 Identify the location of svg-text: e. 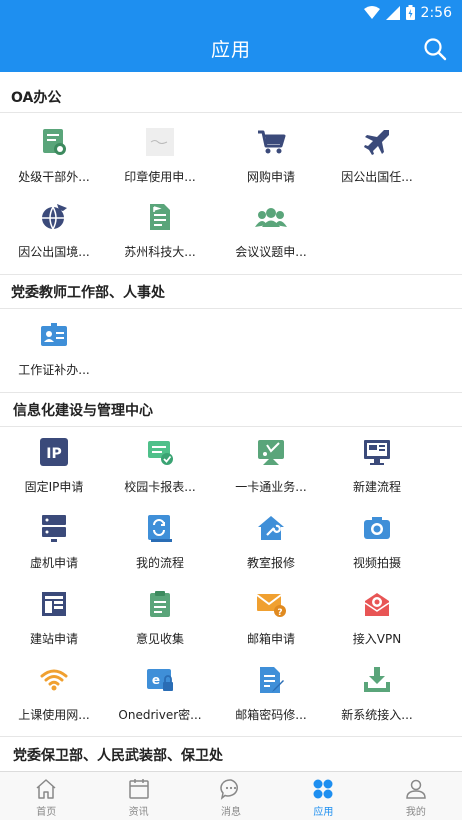
(156, 680).